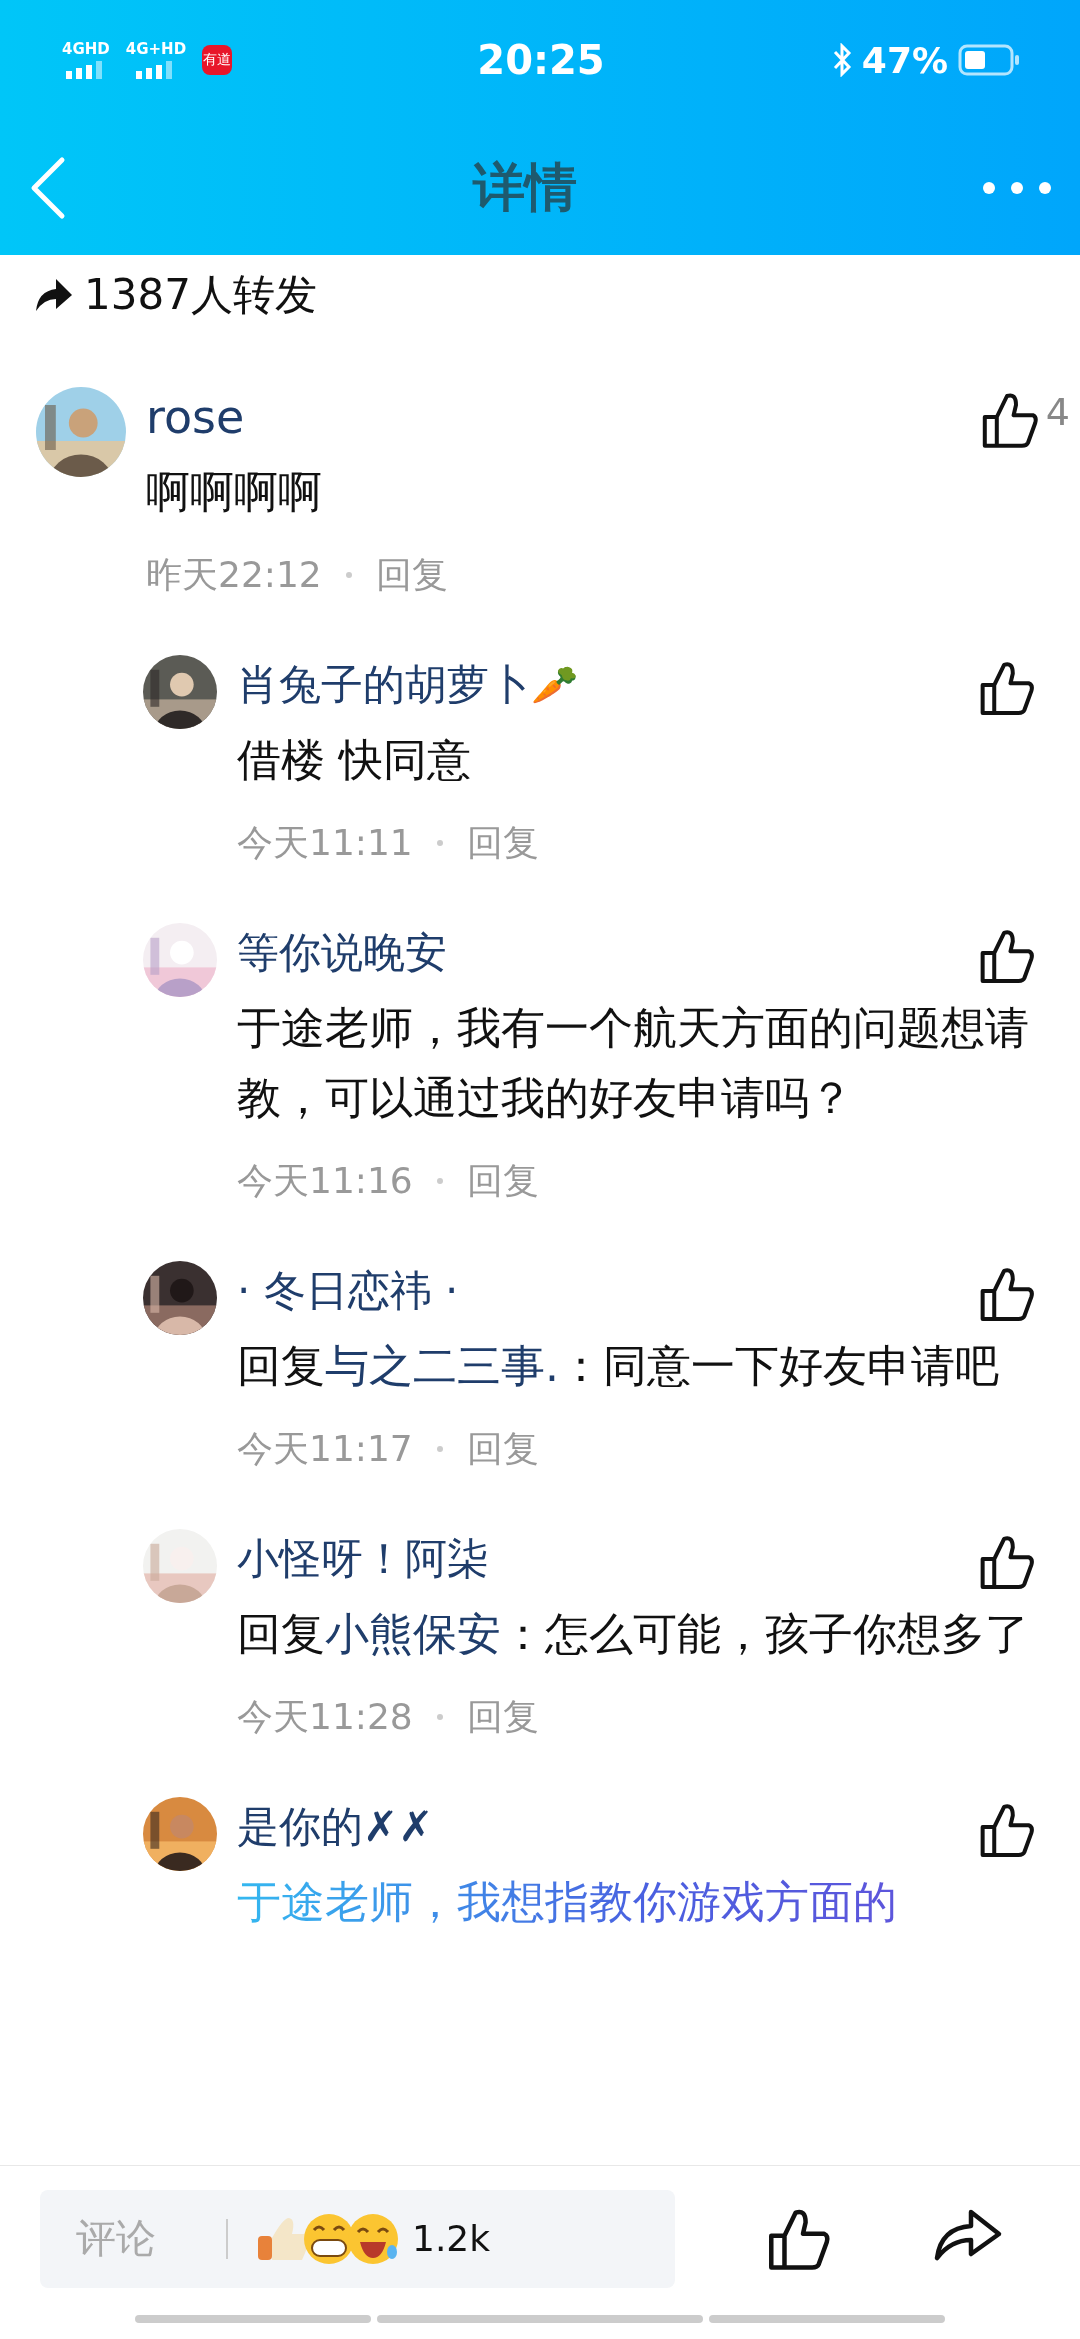 This screenshot has height=2339, width=1080. Describe the element at coordinates (413, 1633) in the screenshot. I see `mention-link: 小熊保安` at that location.